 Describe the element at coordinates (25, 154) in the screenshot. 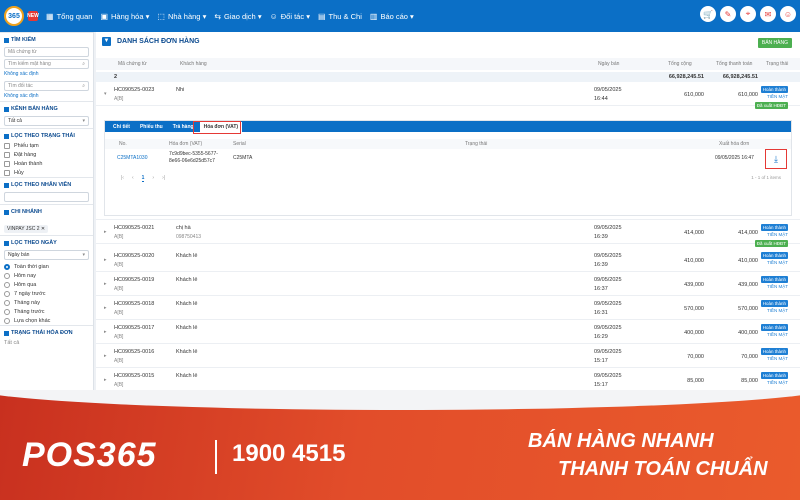

I see `status-option-label: Đặt hàng` at that location.